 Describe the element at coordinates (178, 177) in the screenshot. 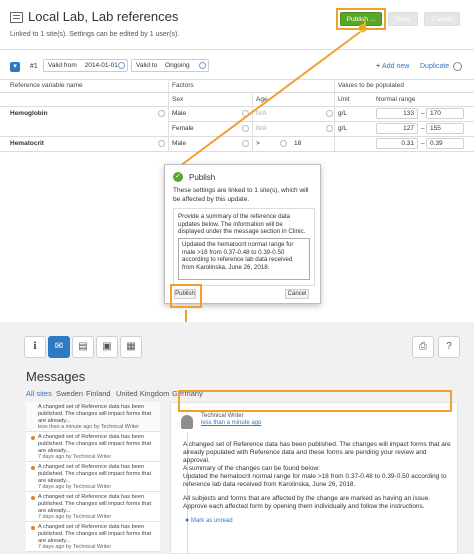

I see `check-icon: ✓` at that location.